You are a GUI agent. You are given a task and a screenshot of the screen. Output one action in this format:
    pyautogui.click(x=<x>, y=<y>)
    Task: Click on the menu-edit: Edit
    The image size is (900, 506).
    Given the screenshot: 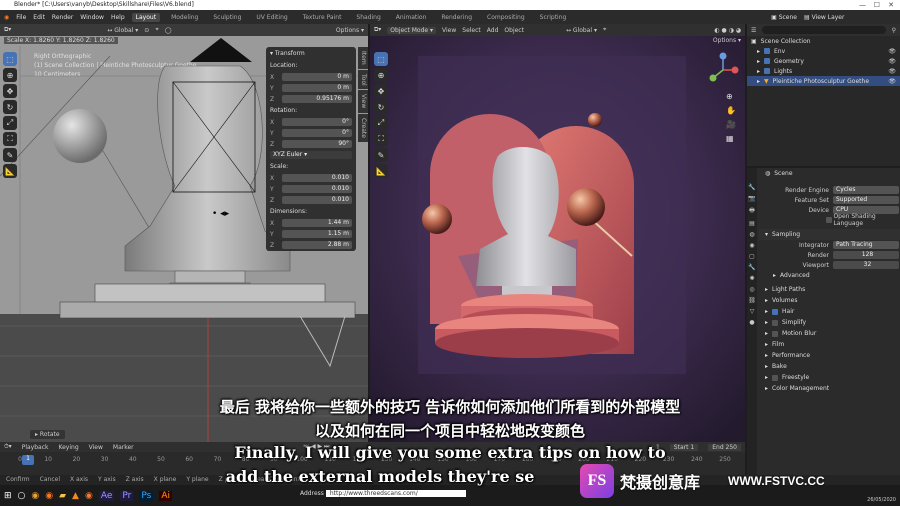 What is the action you would take?
    pyautogui.click(x=39, y=17)
    